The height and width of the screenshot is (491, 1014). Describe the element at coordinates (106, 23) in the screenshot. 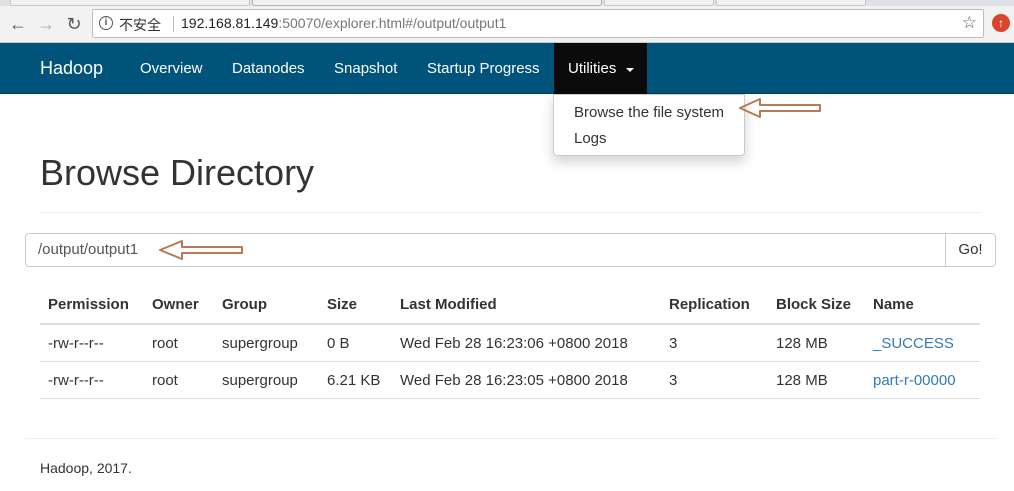

I see `info-icon: i` at that location.